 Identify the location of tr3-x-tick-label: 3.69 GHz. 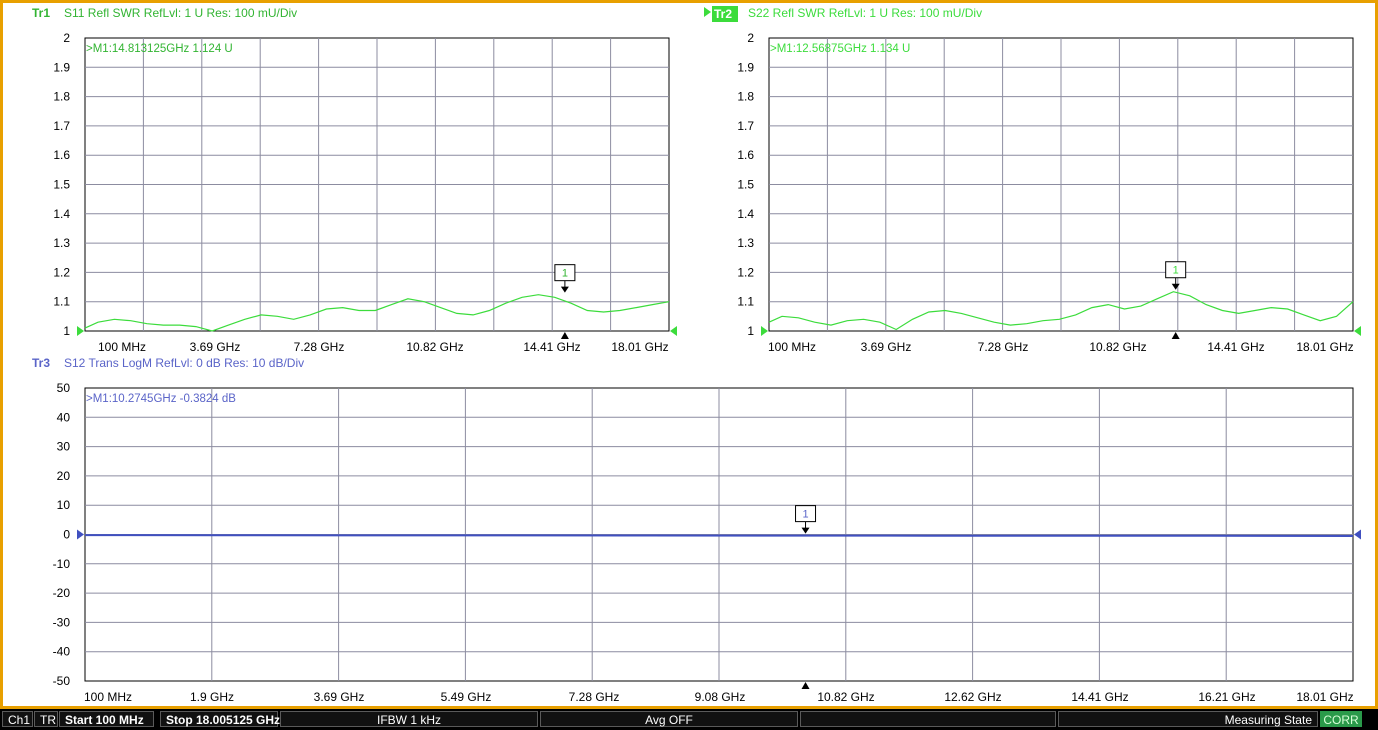
(339, 697).